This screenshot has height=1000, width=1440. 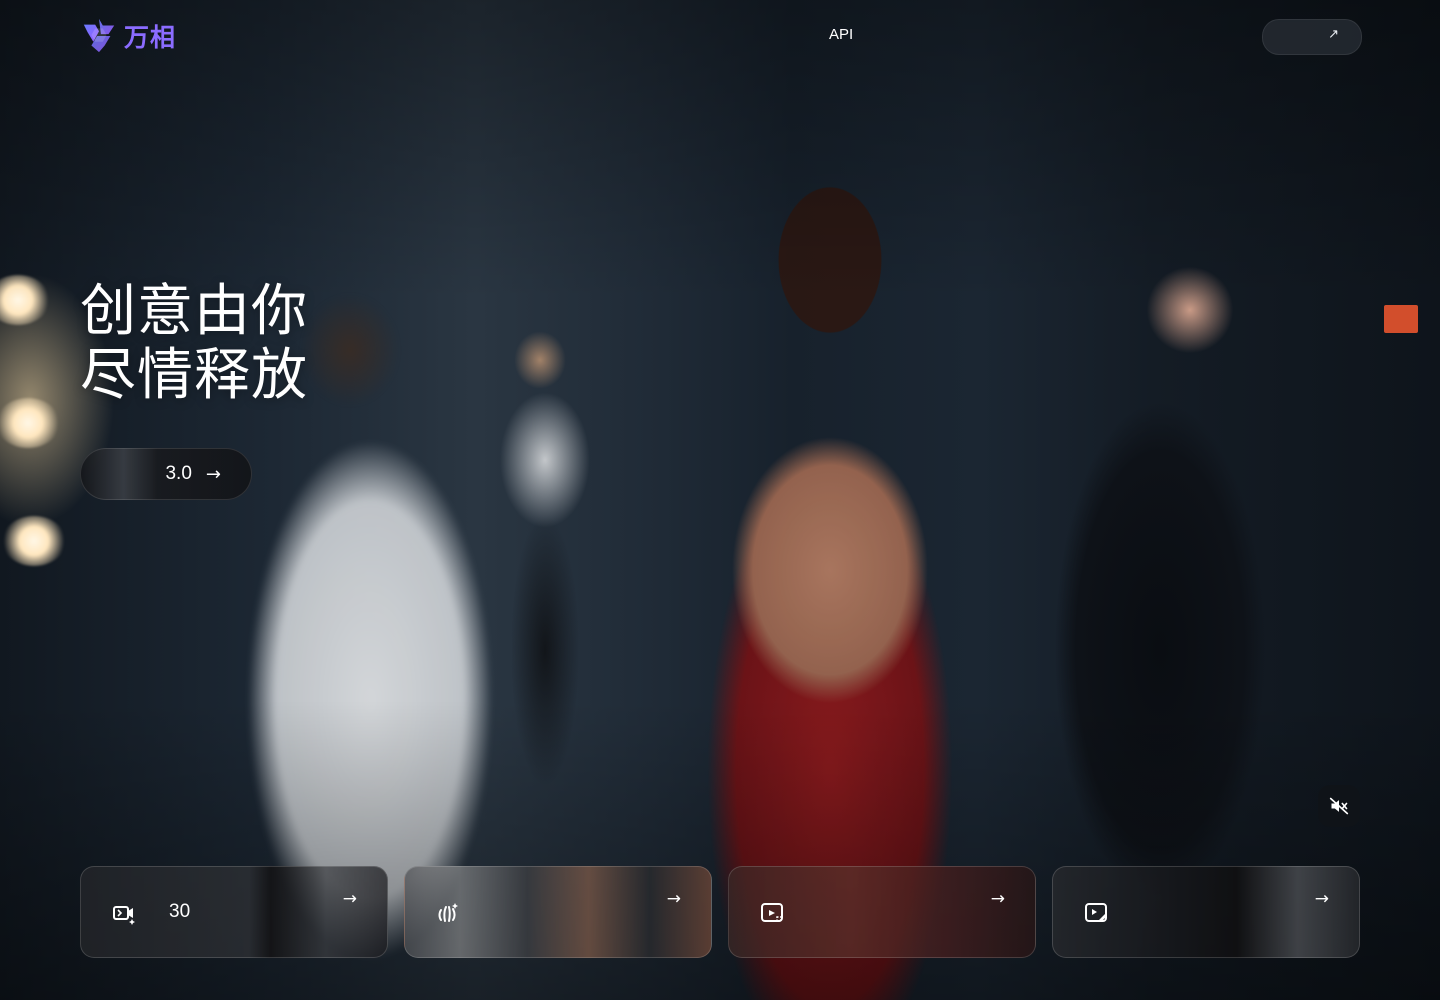 I want to click on video-frame-icon, so click(x=772, y=912).